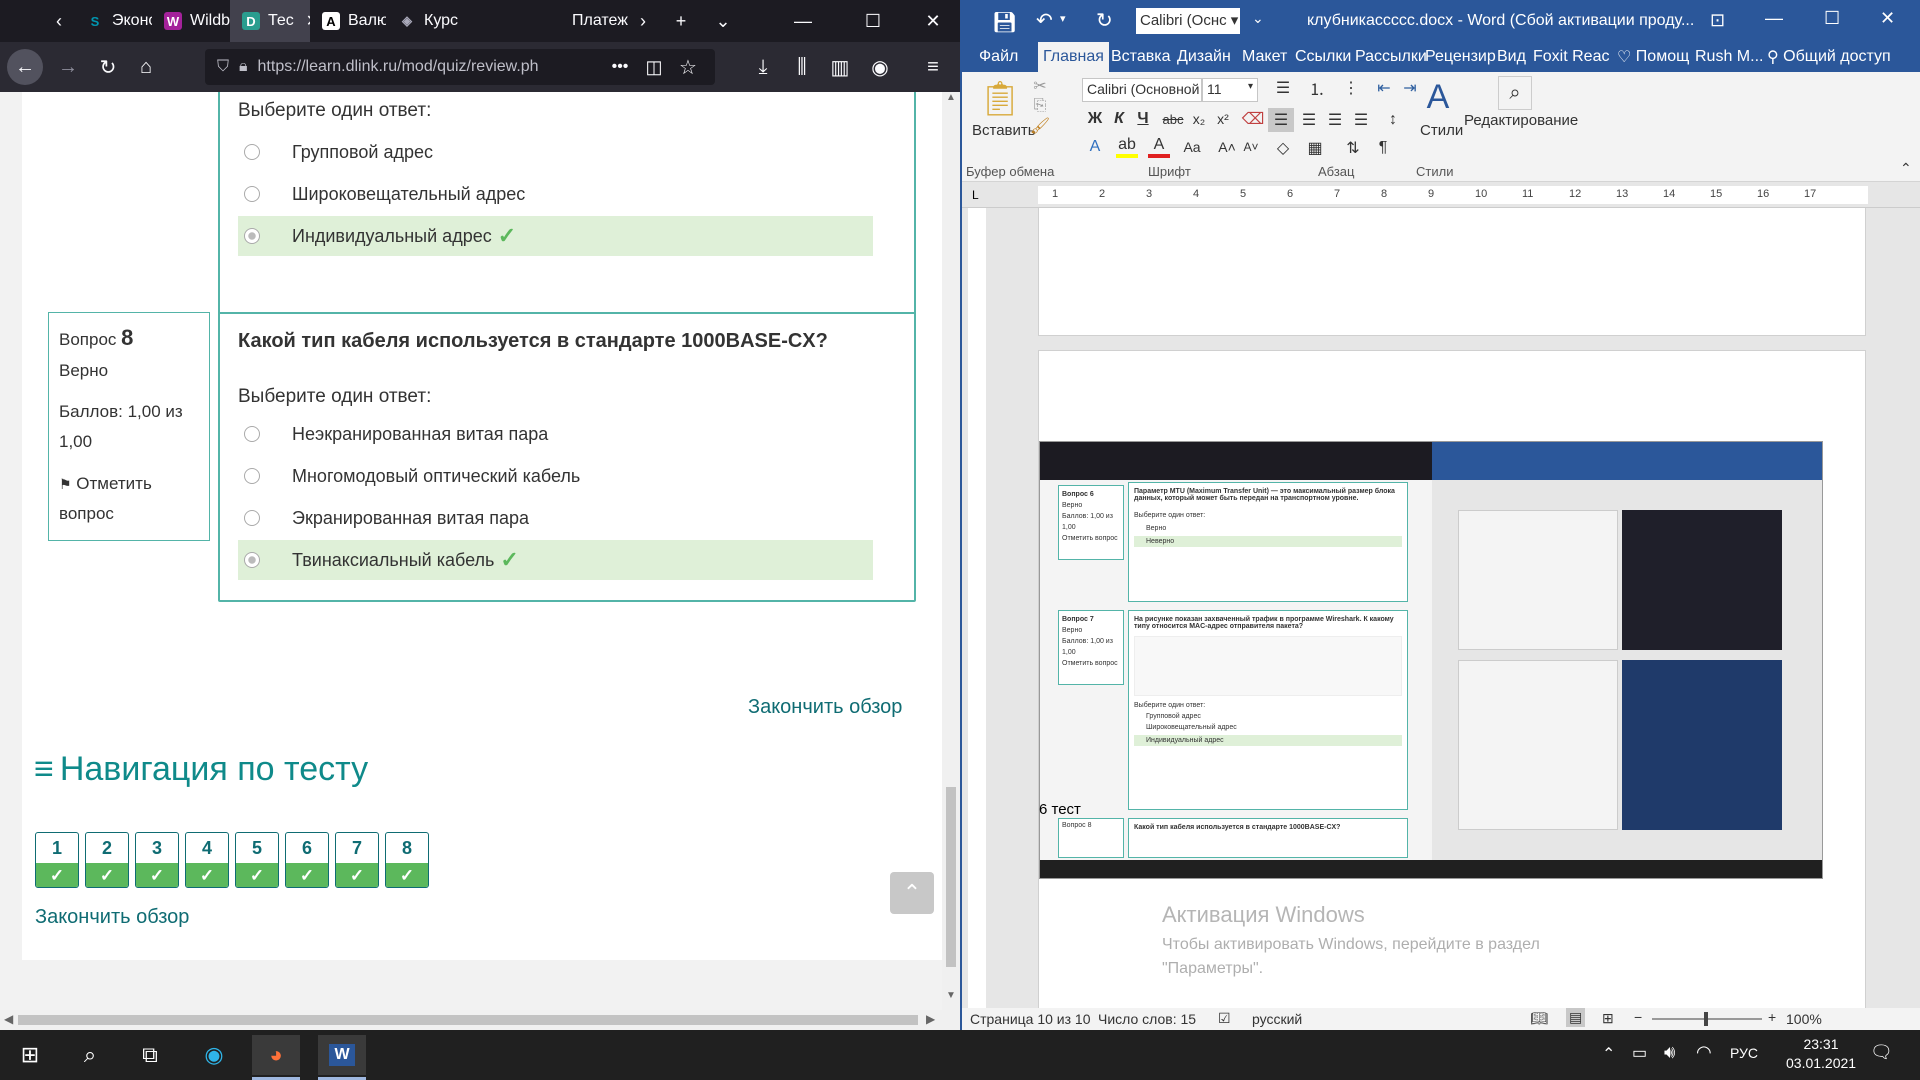 The image size is (1920, 1080). I want to click on close-icon: ✕, so click(1887, 18).